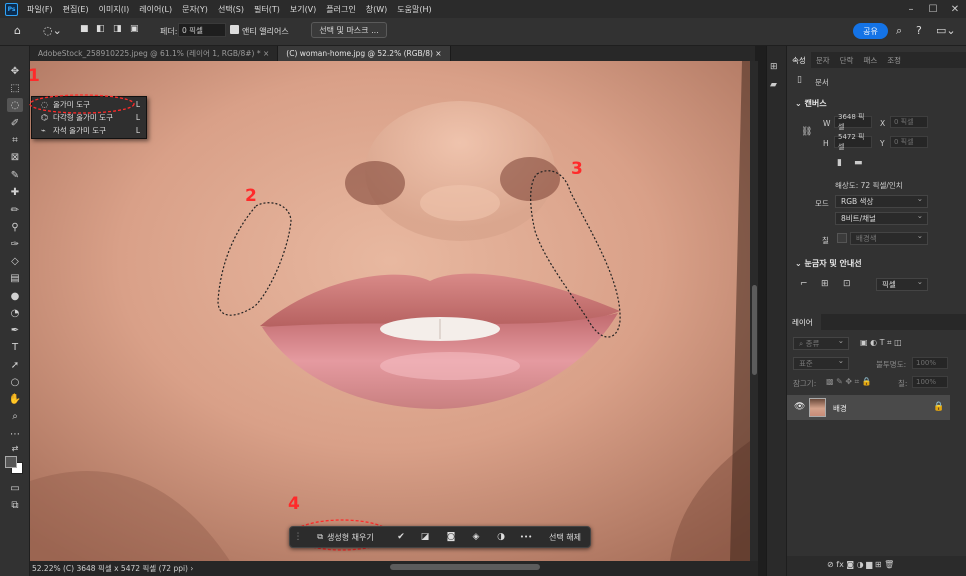  I want to click on tab-woman-home: (C) woman-home.jpg @ 52.2% (RGB/8) ×, so click(364, 53).